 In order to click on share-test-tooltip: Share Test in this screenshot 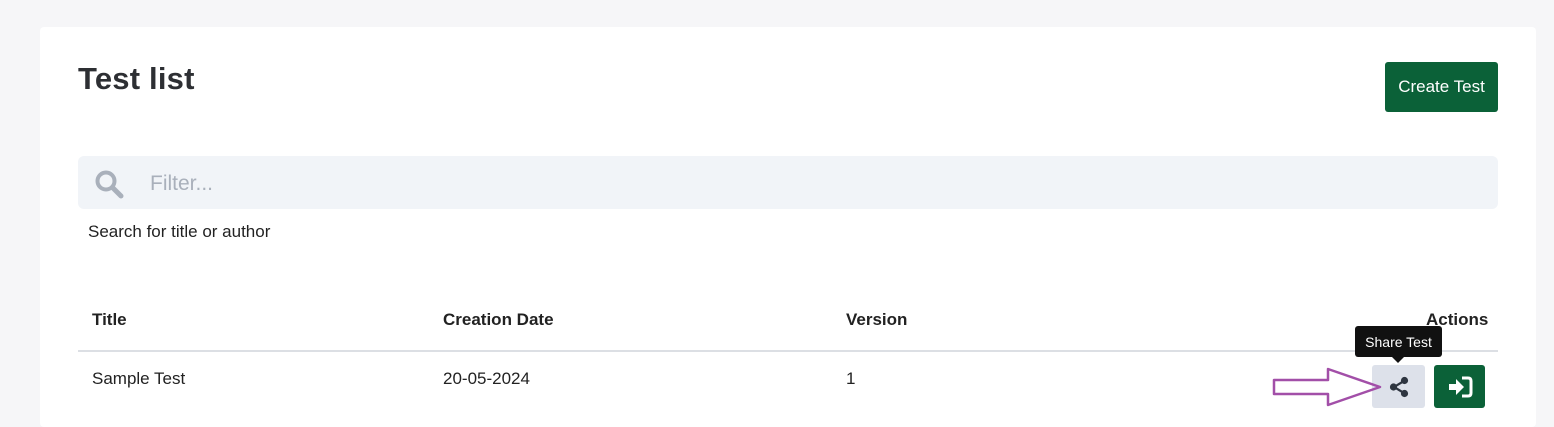, I will do `click(1398, 341)`.